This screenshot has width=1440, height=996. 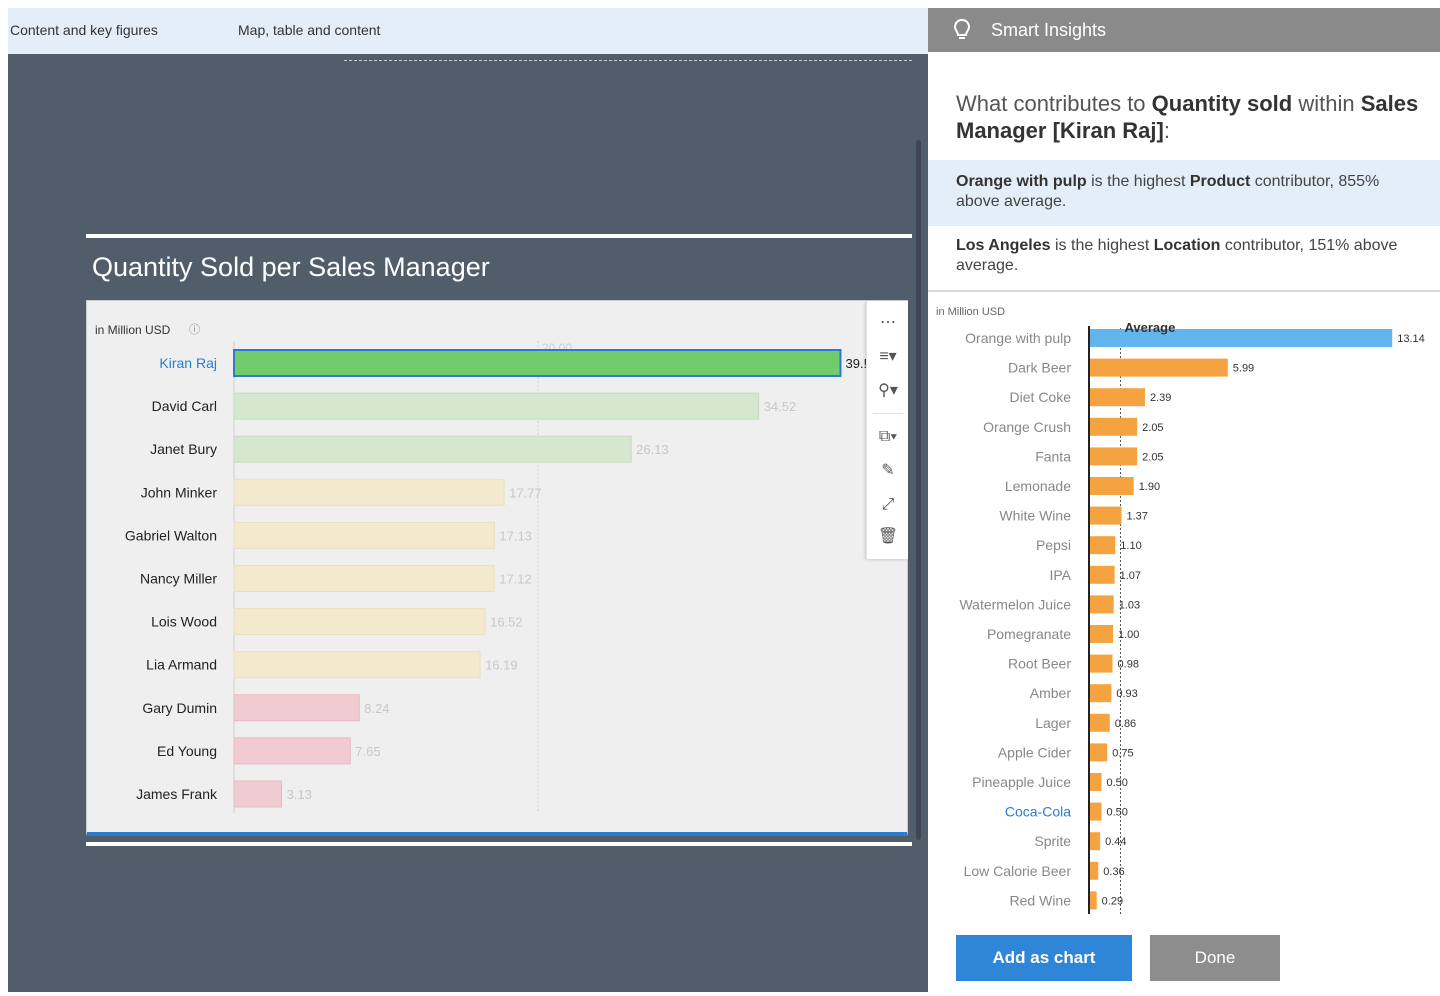 I want to click on contributor-label: Root Beer, so click(x=1039, y=664).